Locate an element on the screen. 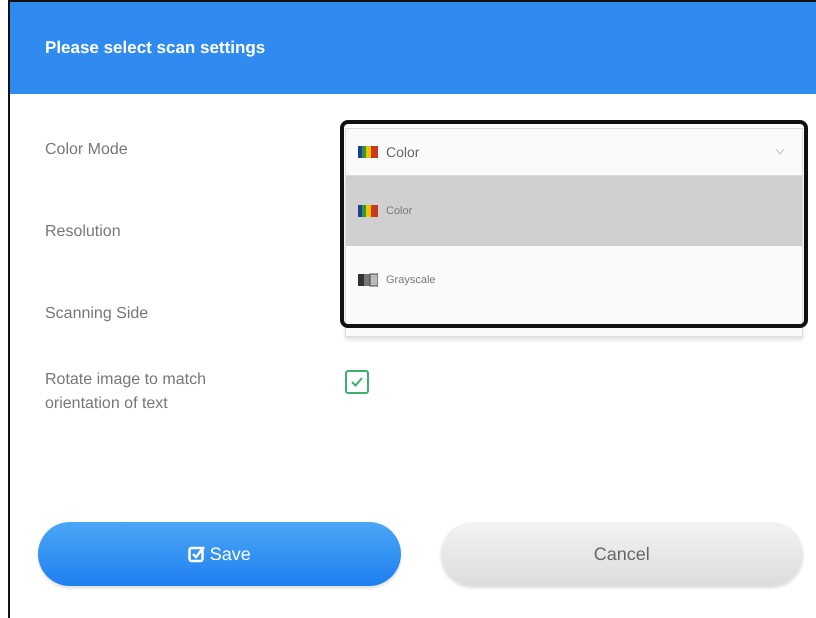 The height and width of the screenshot is (618, 816). checkbox-icon is located at coordinates (197, 554).